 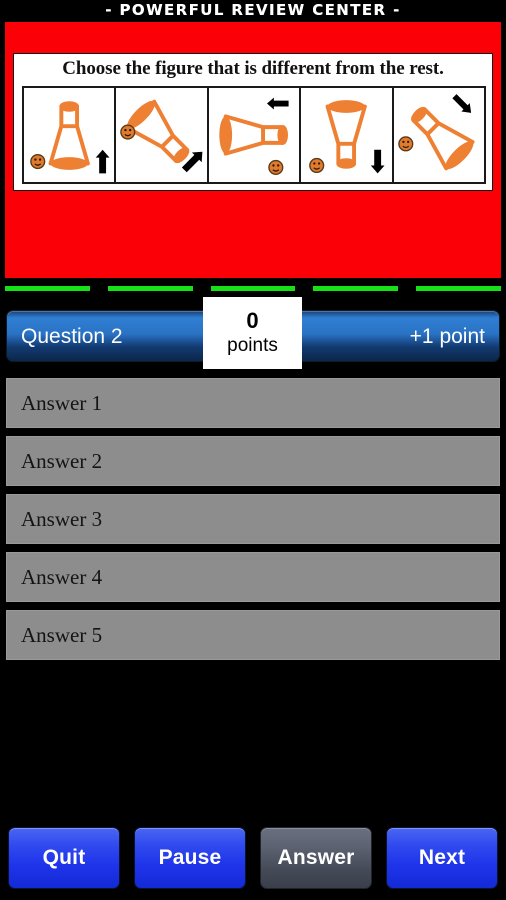 I want to click on point-value-label: +1 point, so click(x=447, y=336).